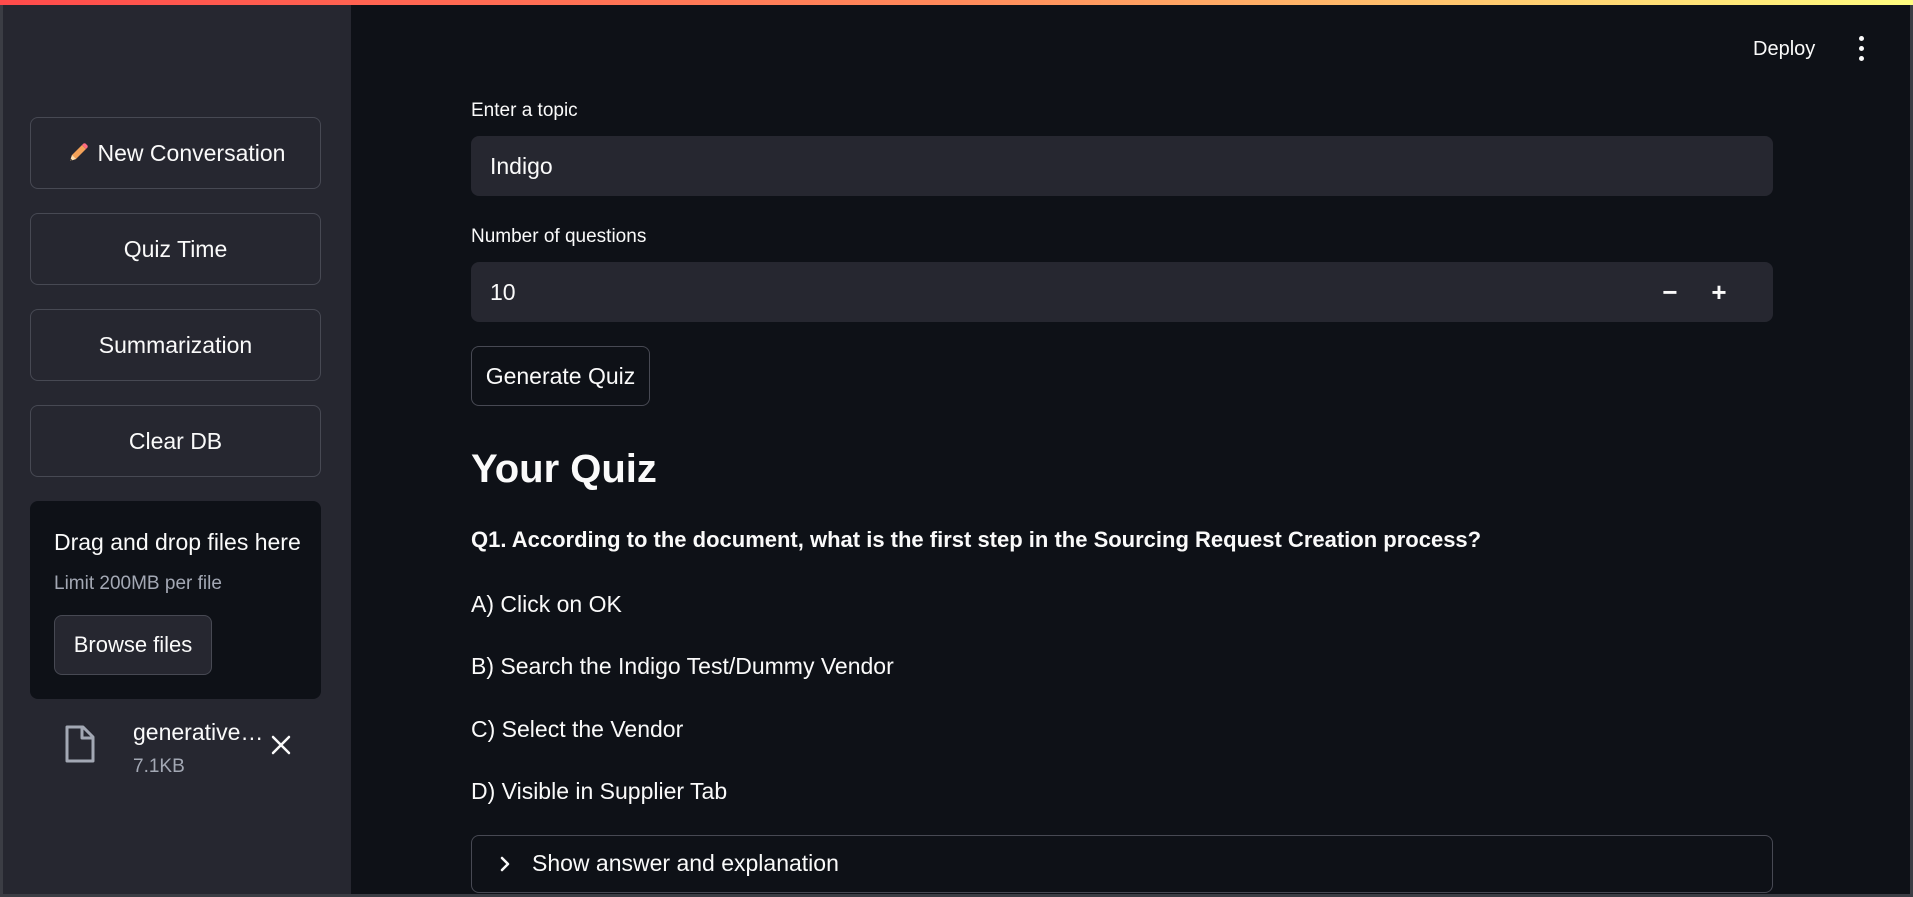  What do you see at coordinates (956, 2) in the screenshot?
I see `top-accent-bar` at bounding box center [956, 2].